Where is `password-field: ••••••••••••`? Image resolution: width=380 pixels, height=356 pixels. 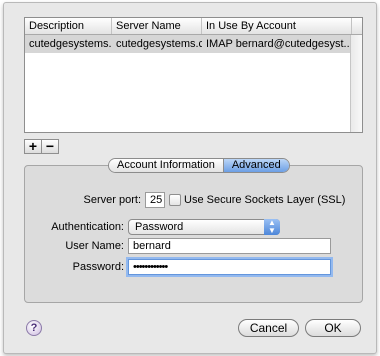 password-field: •••••••••••• is located at coordinates (229, 267).